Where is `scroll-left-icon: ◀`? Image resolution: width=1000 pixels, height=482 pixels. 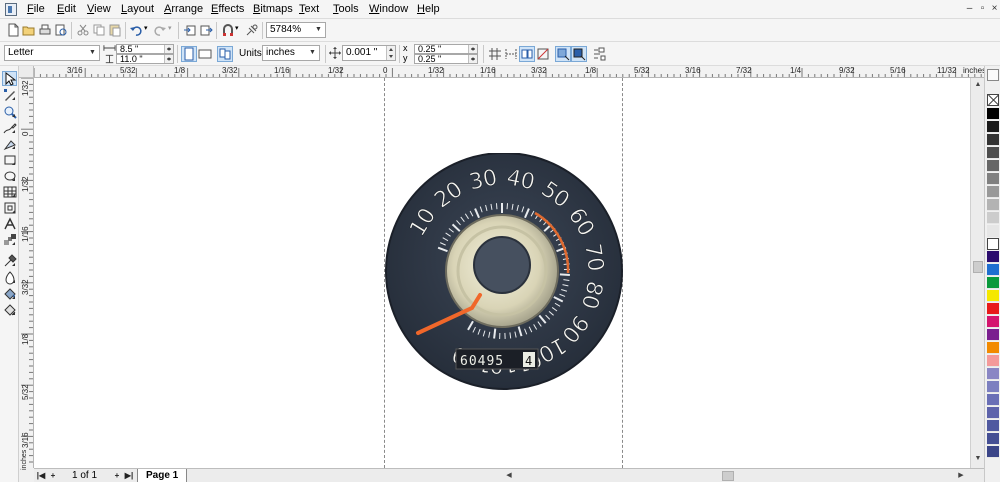 scroll-left-icon: ◀ is located at coordinates (509, 476).